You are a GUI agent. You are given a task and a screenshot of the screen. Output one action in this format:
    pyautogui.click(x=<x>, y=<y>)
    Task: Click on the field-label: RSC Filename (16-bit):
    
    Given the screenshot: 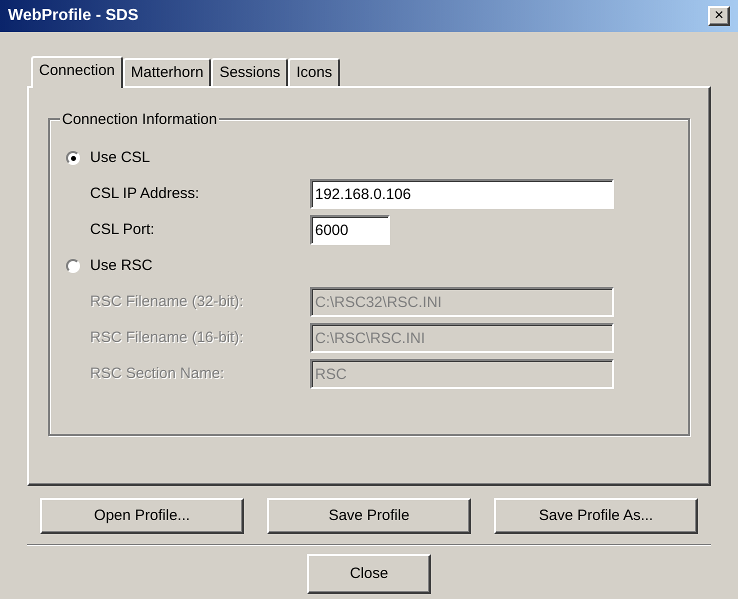 What is the action you would take?
    pyautogui.click(x=167, y=338)
    